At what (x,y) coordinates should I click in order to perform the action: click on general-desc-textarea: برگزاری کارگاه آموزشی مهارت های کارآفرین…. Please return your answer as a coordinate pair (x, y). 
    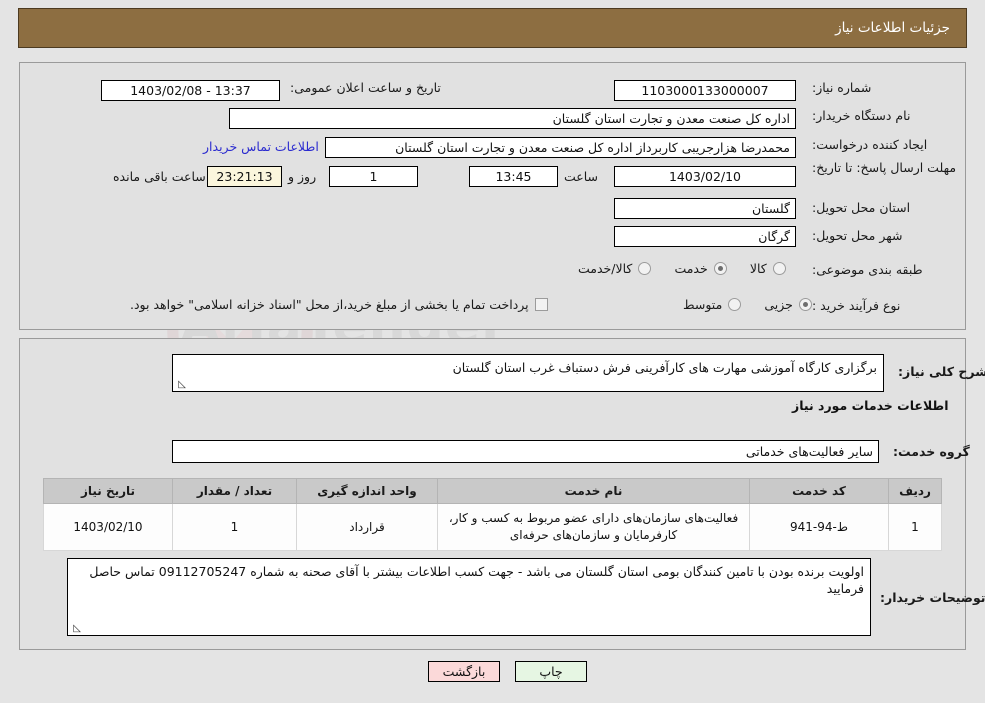
    Looking at the image, I should click on (528, 373).